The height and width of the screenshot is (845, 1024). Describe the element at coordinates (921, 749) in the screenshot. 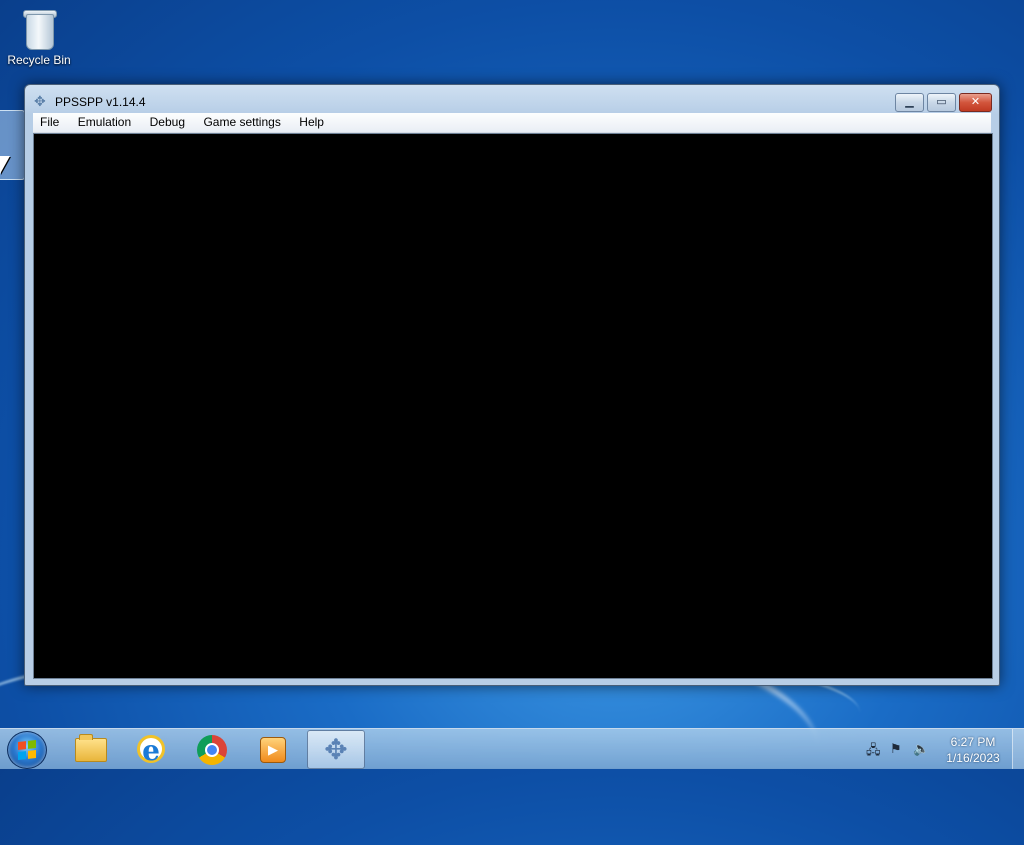

I see `volume-icon: 🔈` at that location.